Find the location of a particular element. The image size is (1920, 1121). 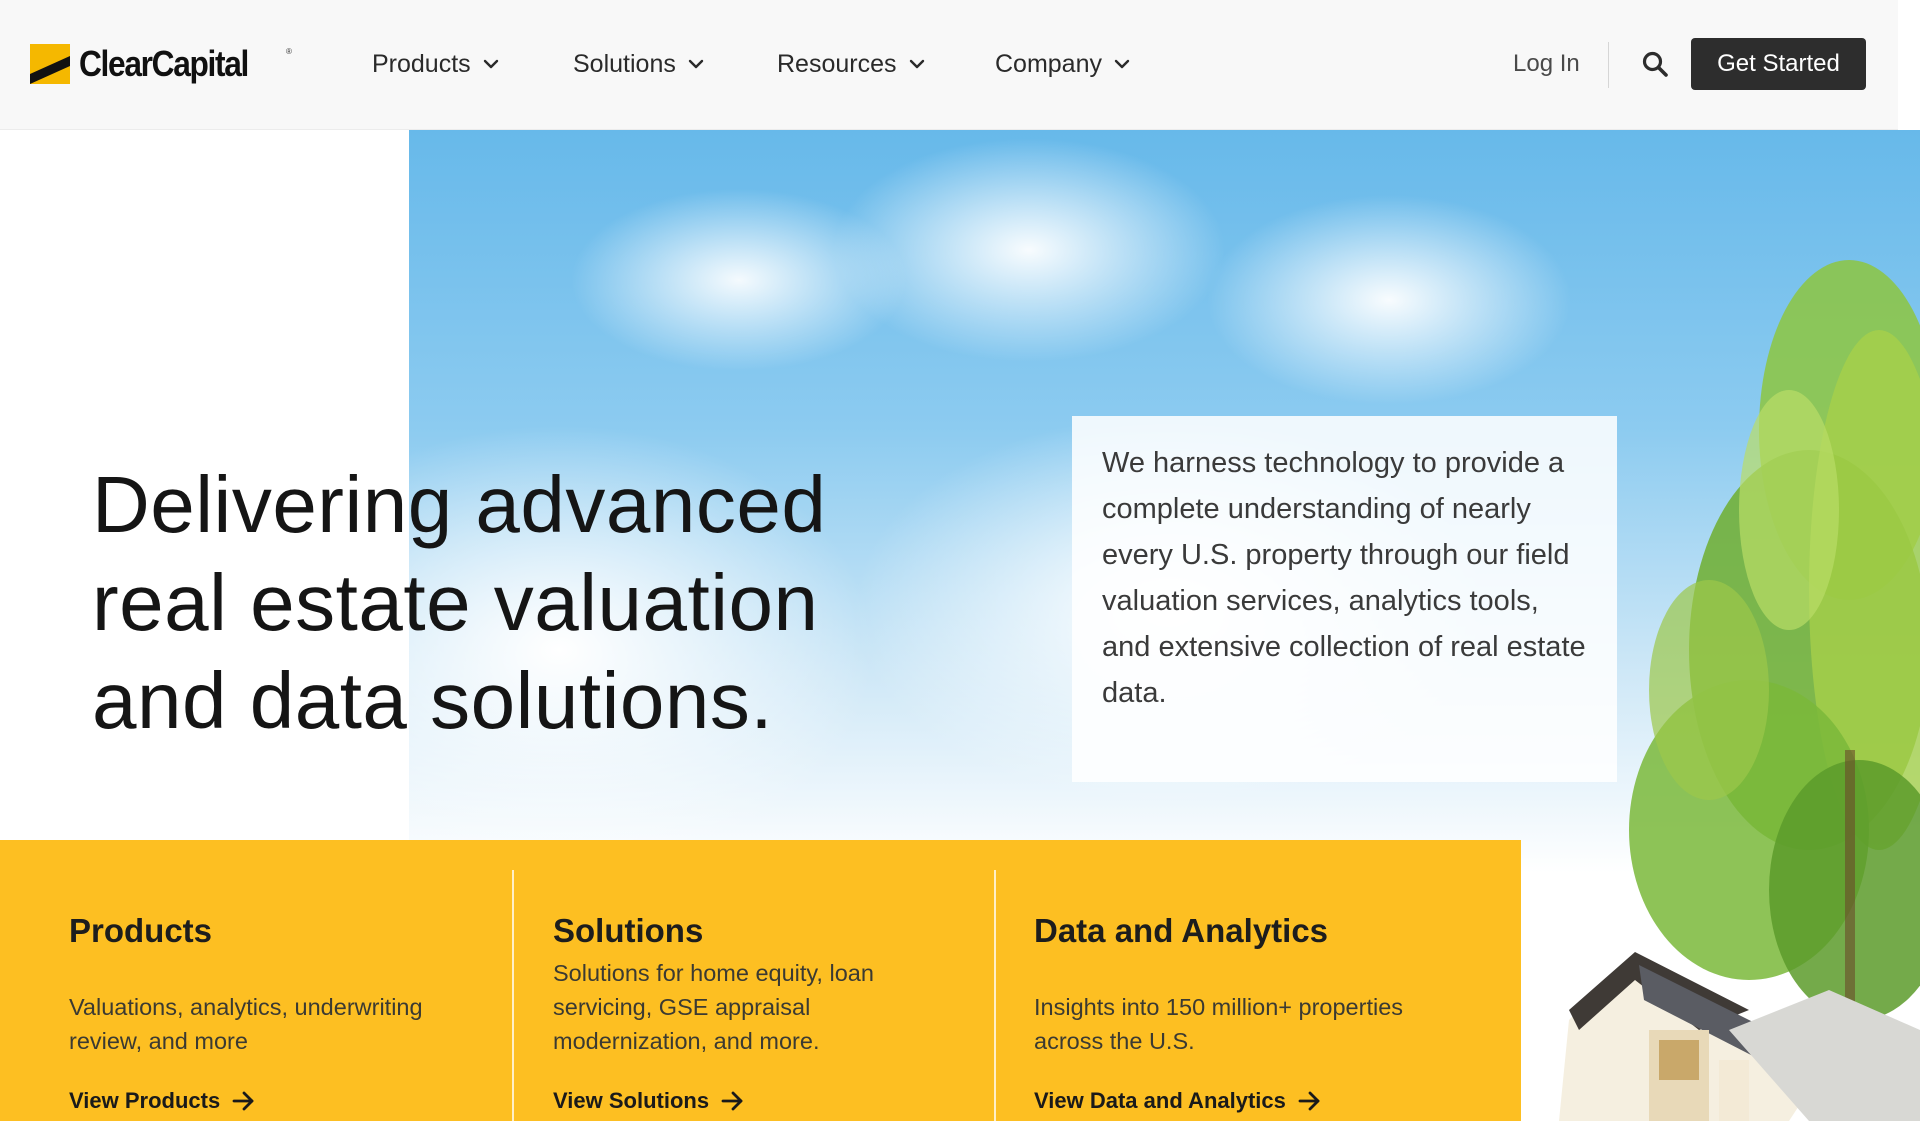

view-solutions-link: View Solutions is located at coordinates (649, 1101).